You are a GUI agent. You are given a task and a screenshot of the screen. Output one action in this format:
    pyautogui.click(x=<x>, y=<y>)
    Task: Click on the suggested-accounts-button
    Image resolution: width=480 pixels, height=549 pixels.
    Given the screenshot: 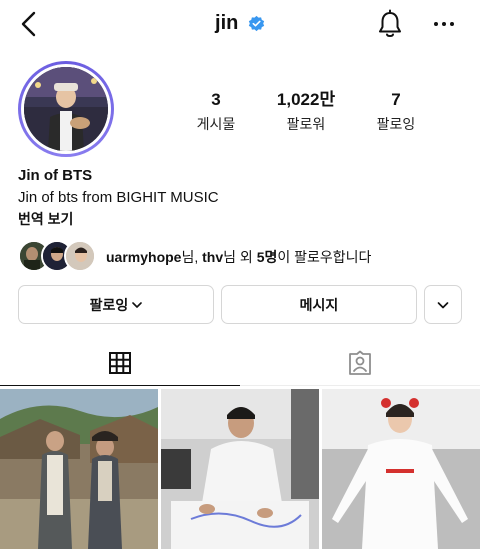 What is the action you would take?
    pyautogui.click(x=443, y=304)
    